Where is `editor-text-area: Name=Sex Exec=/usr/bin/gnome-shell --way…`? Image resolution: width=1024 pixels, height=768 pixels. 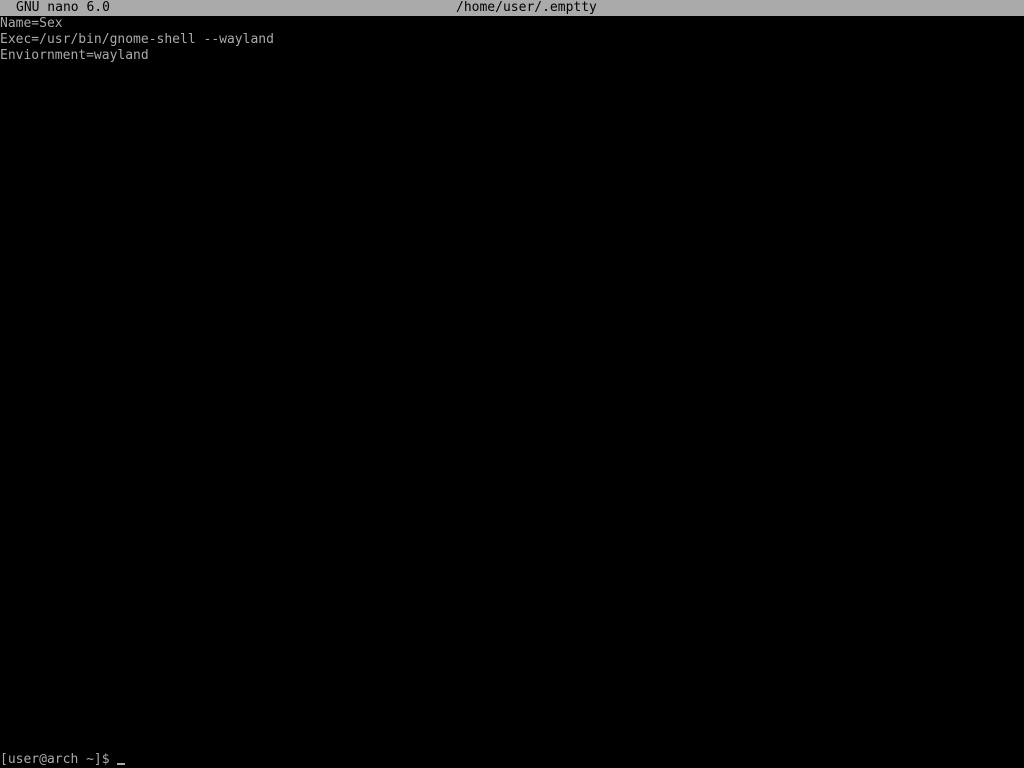 editor-text-area: Name=Sex Exec=/usr/bin/gnome-shell --way… is located at coordinates (512, 40).